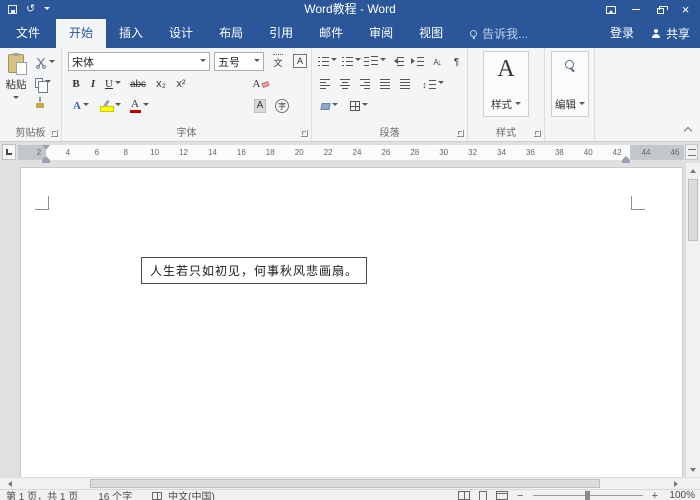 Image resolution: width=700 pixels, height=500 pixels. What do you see at coordinates (444, 152) in the screenshot?
I see `ruler-number: 30` at bounding box center [444, 152].